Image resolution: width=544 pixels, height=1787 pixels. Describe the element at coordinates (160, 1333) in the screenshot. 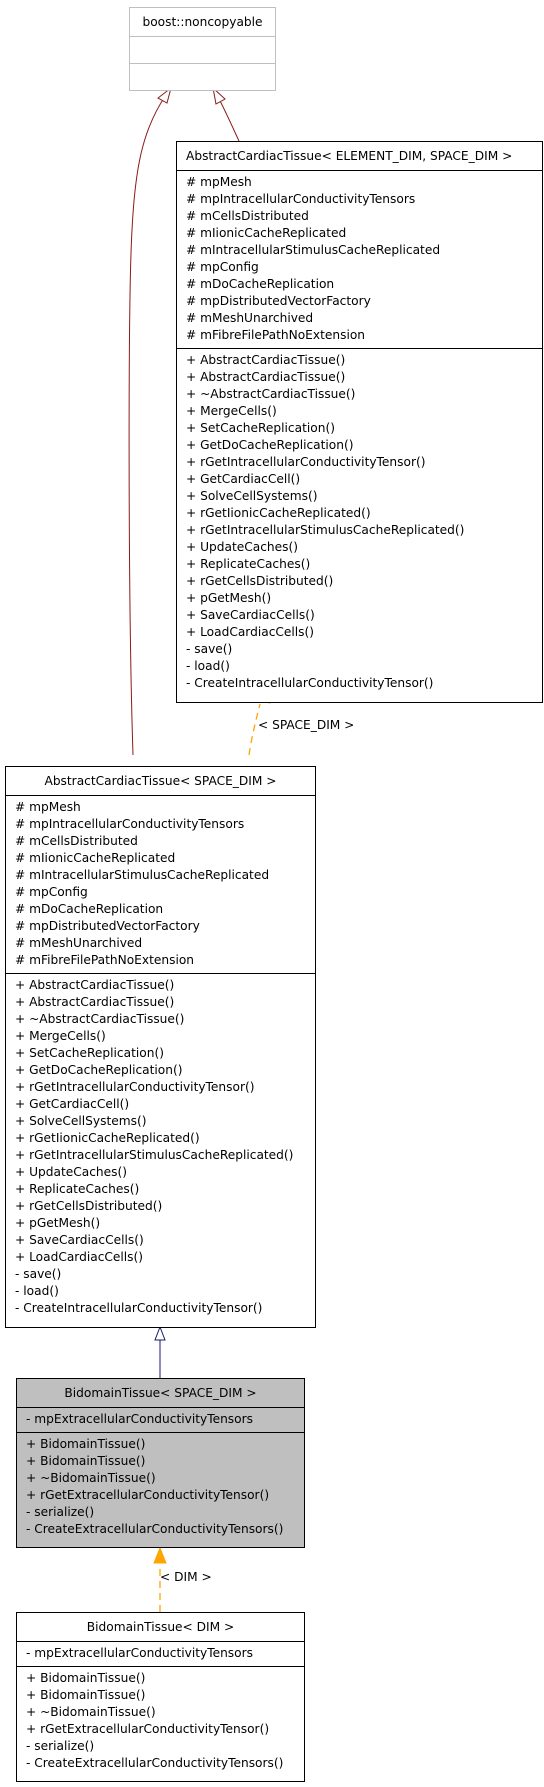

I see `inheritance-arrowhead-icon` at that location.